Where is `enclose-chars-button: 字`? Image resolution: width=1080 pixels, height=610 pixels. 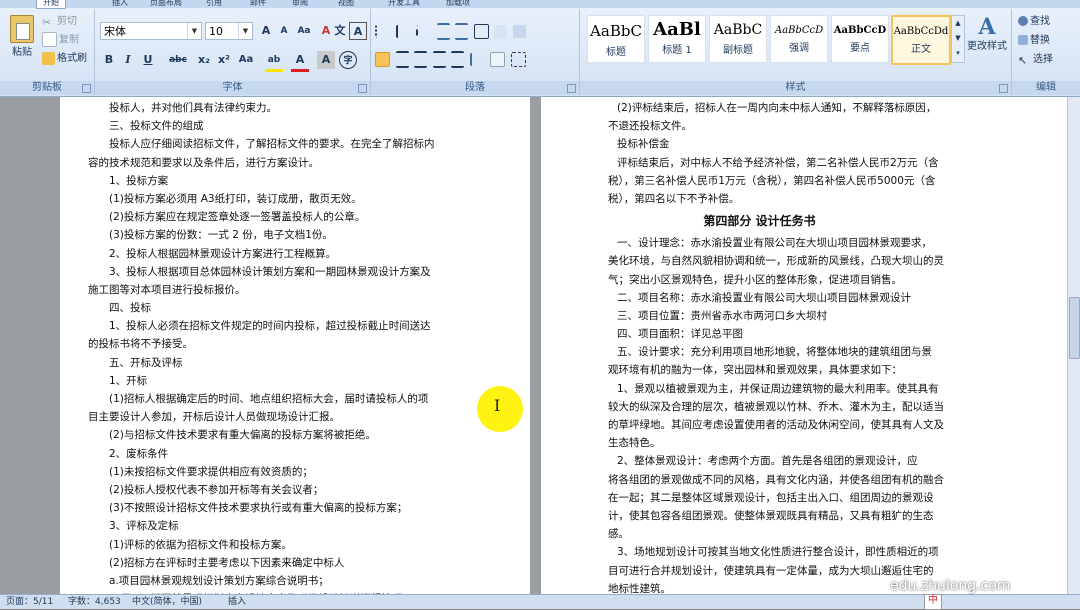
enclose-chars-button: 字 is located at coordinates (348, 60).